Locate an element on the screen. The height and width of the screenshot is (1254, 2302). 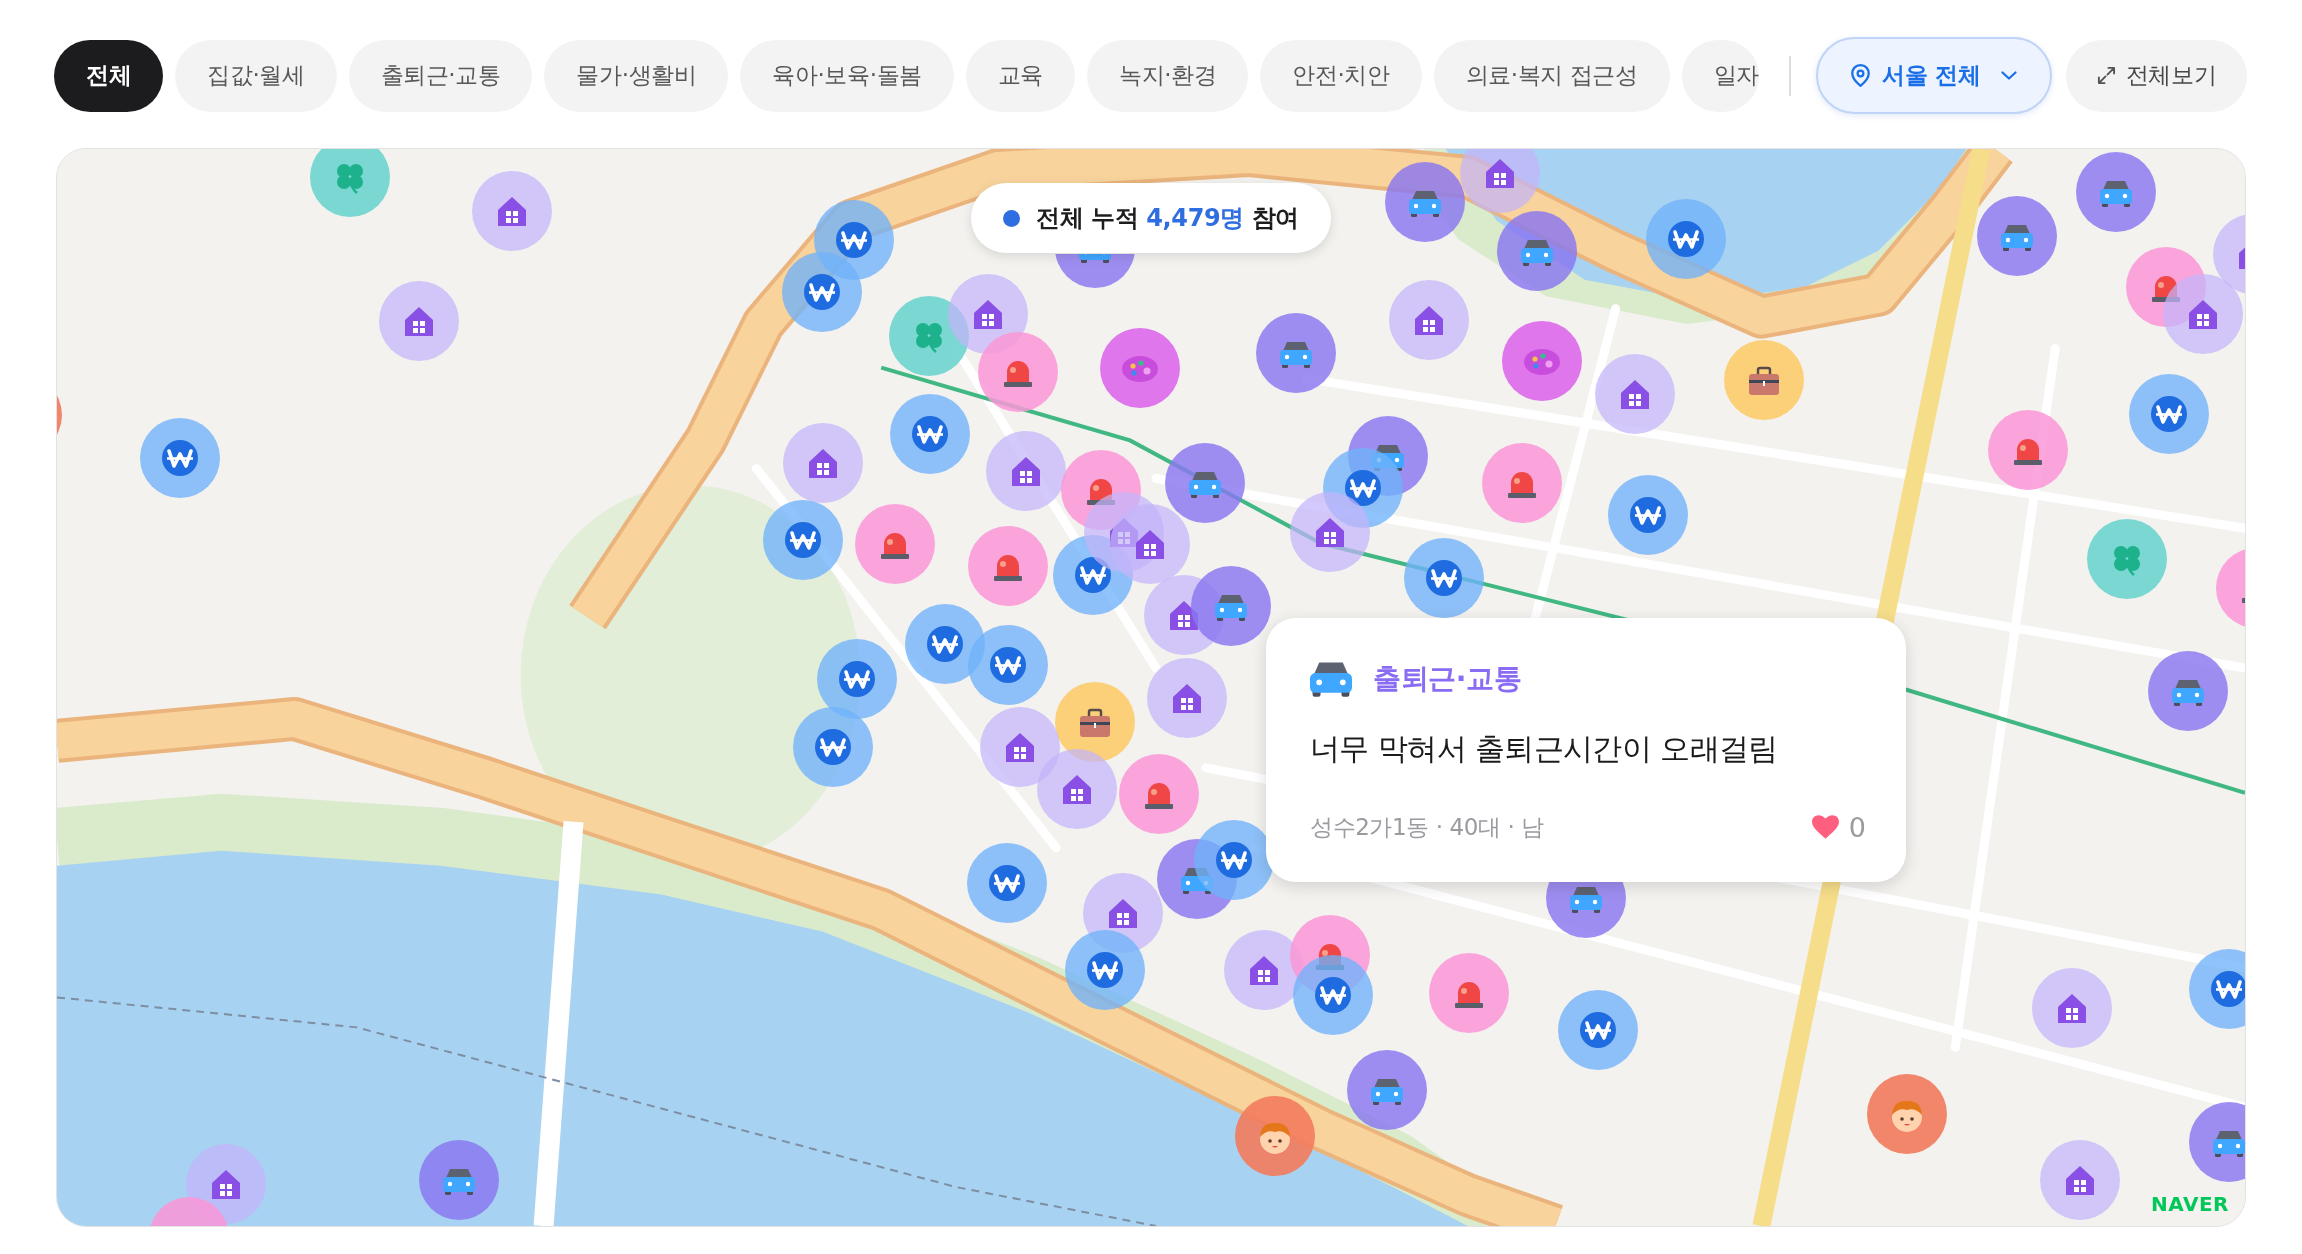
provider-logo: NAVER is located at coordinates (2190, 1204).